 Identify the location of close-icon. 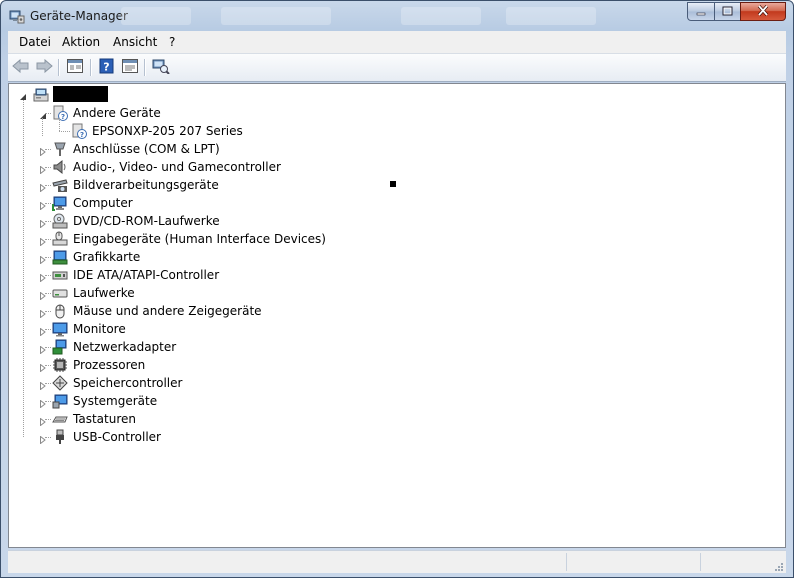
(763, 11).